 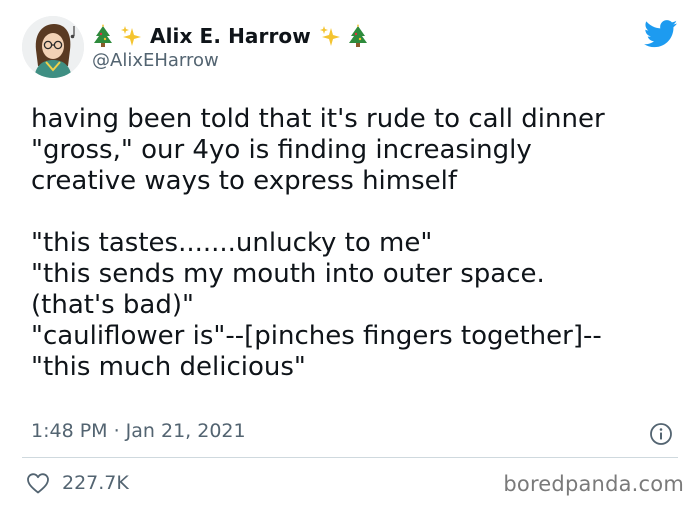 What do you see at coordinates (661, 434) in the screenshot?
I see `info-icon` at bounding box center [661, 434].